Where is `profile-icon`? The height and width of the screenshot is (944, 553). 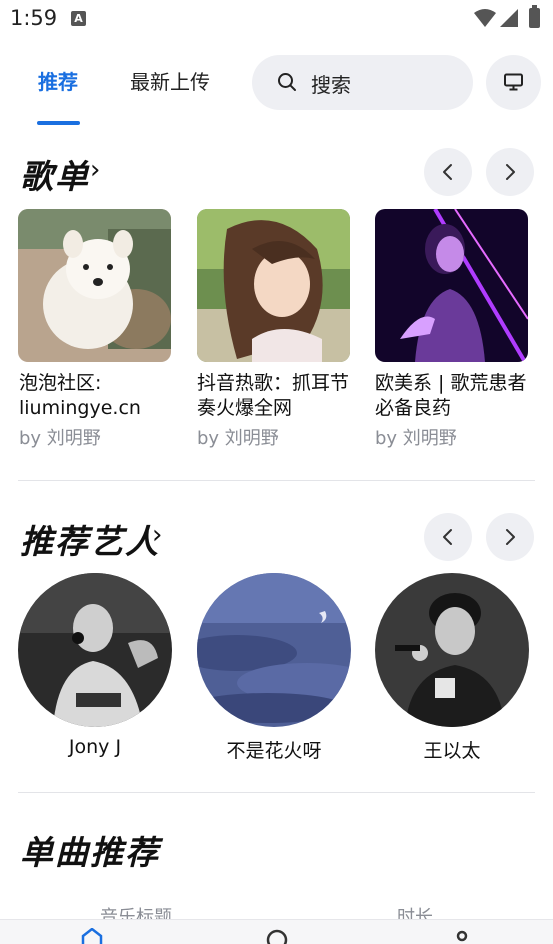 profile-icon is located at coordinates (462, 936).